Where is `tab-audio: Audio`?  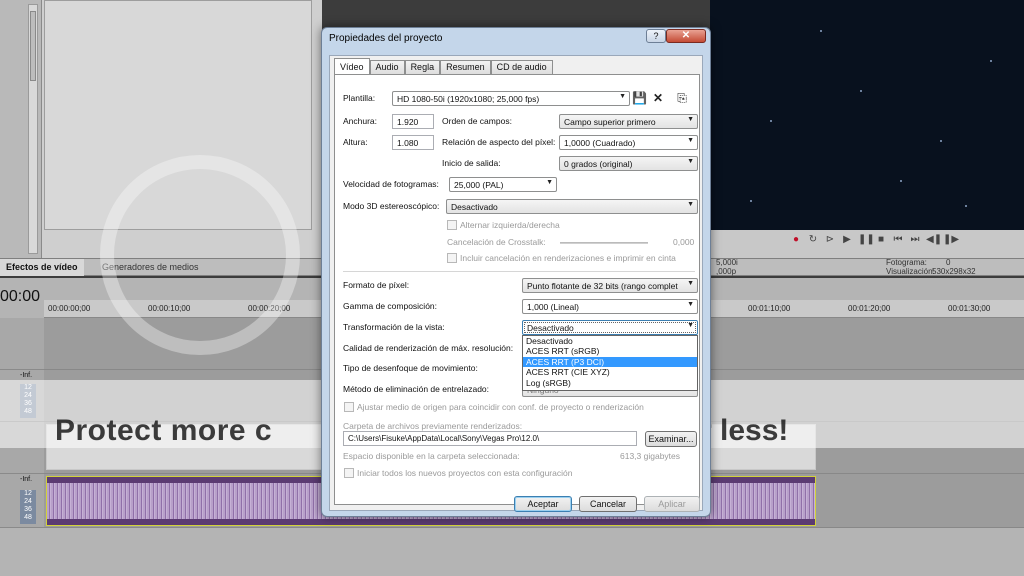
tab-audio: Audio is located at coordinates (387, 67).